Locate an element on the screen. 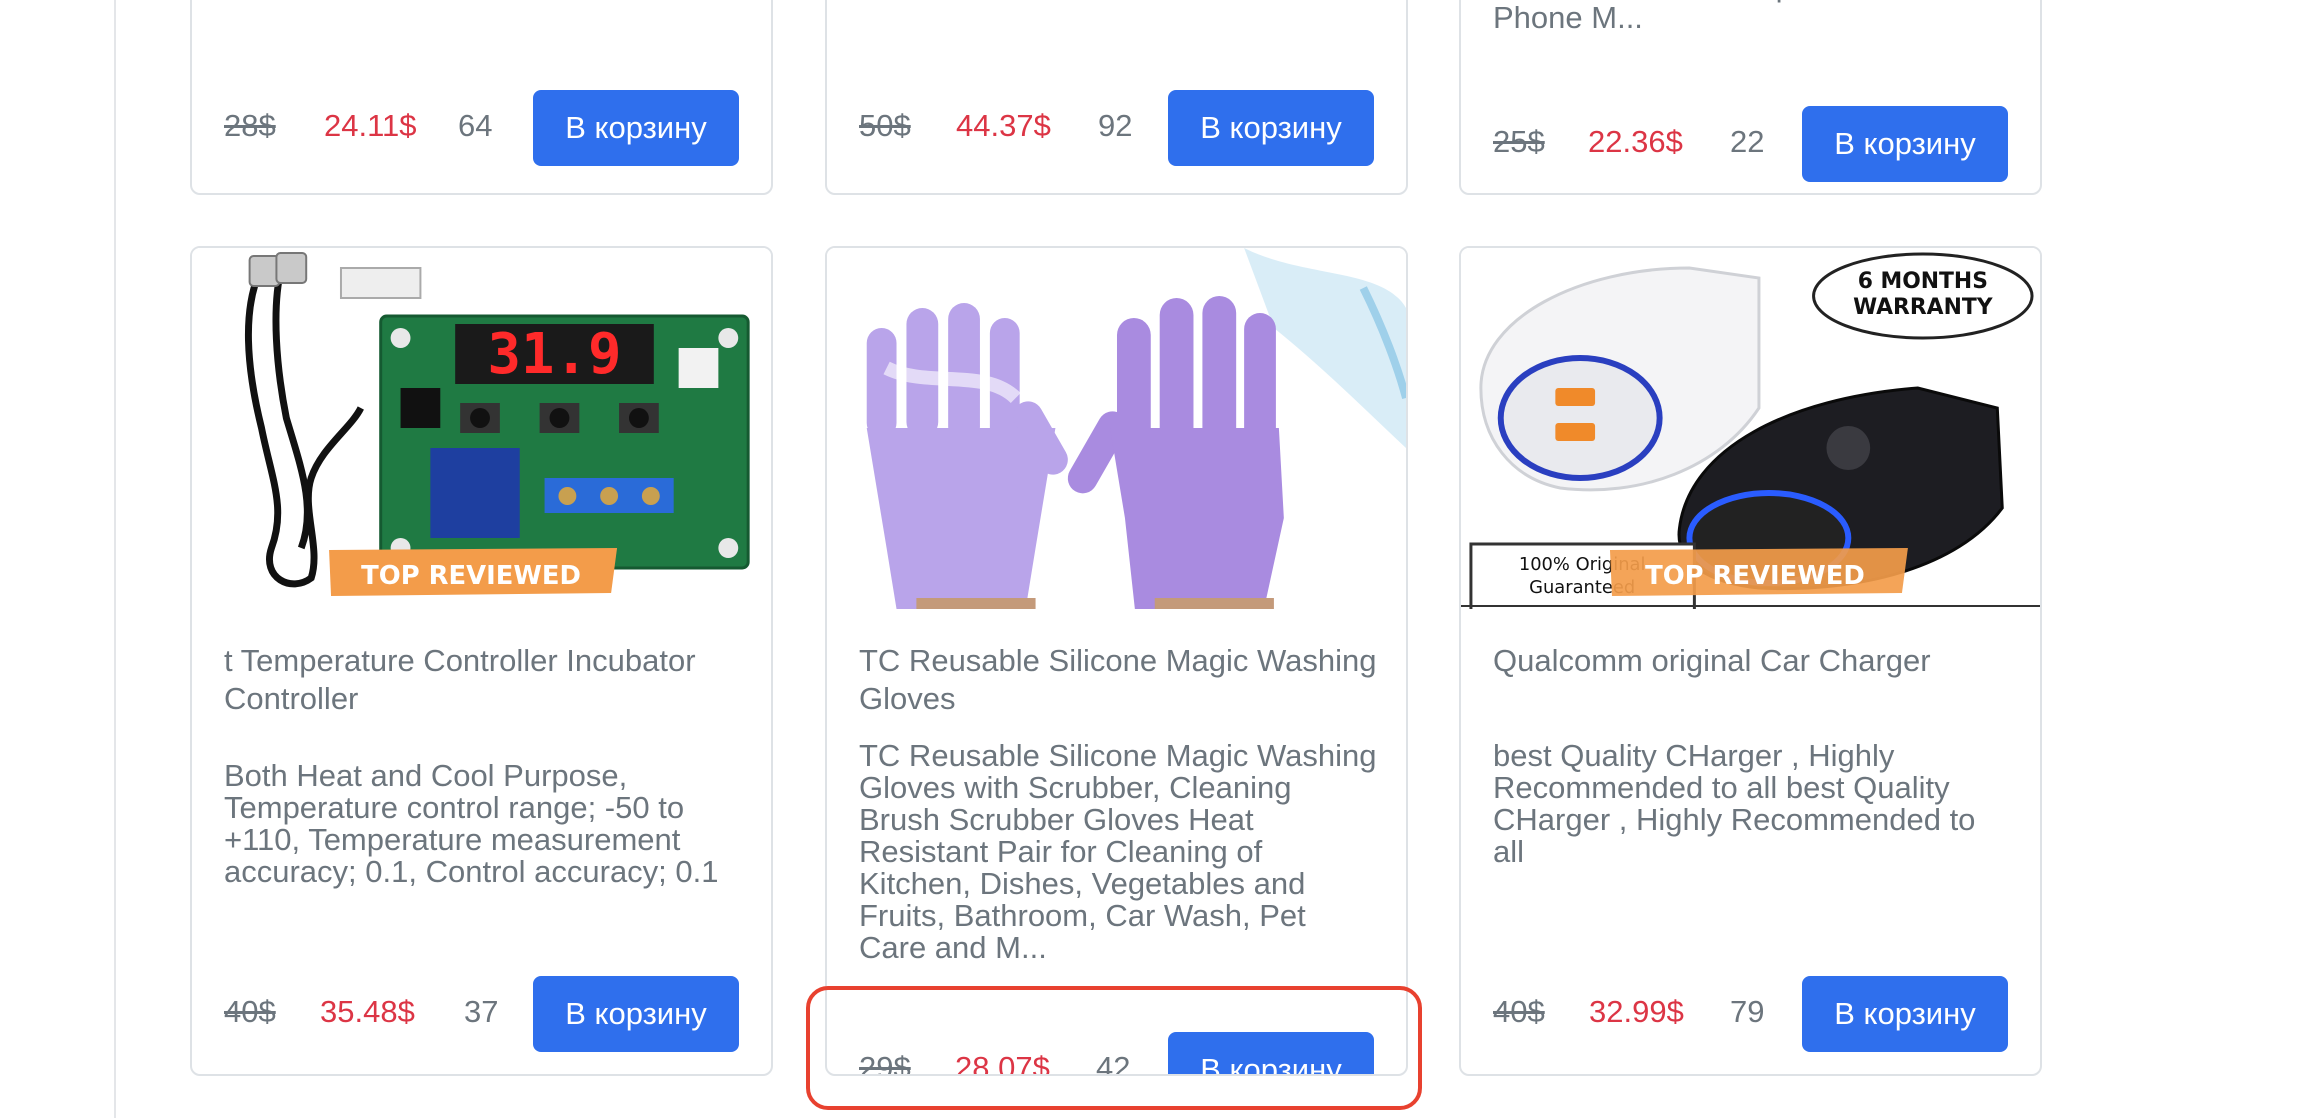 The height and width of the screenshot is (1118, 2308). thermostat-image: 31.9 TOP REVIEWED is located at coordinates (481, 428).